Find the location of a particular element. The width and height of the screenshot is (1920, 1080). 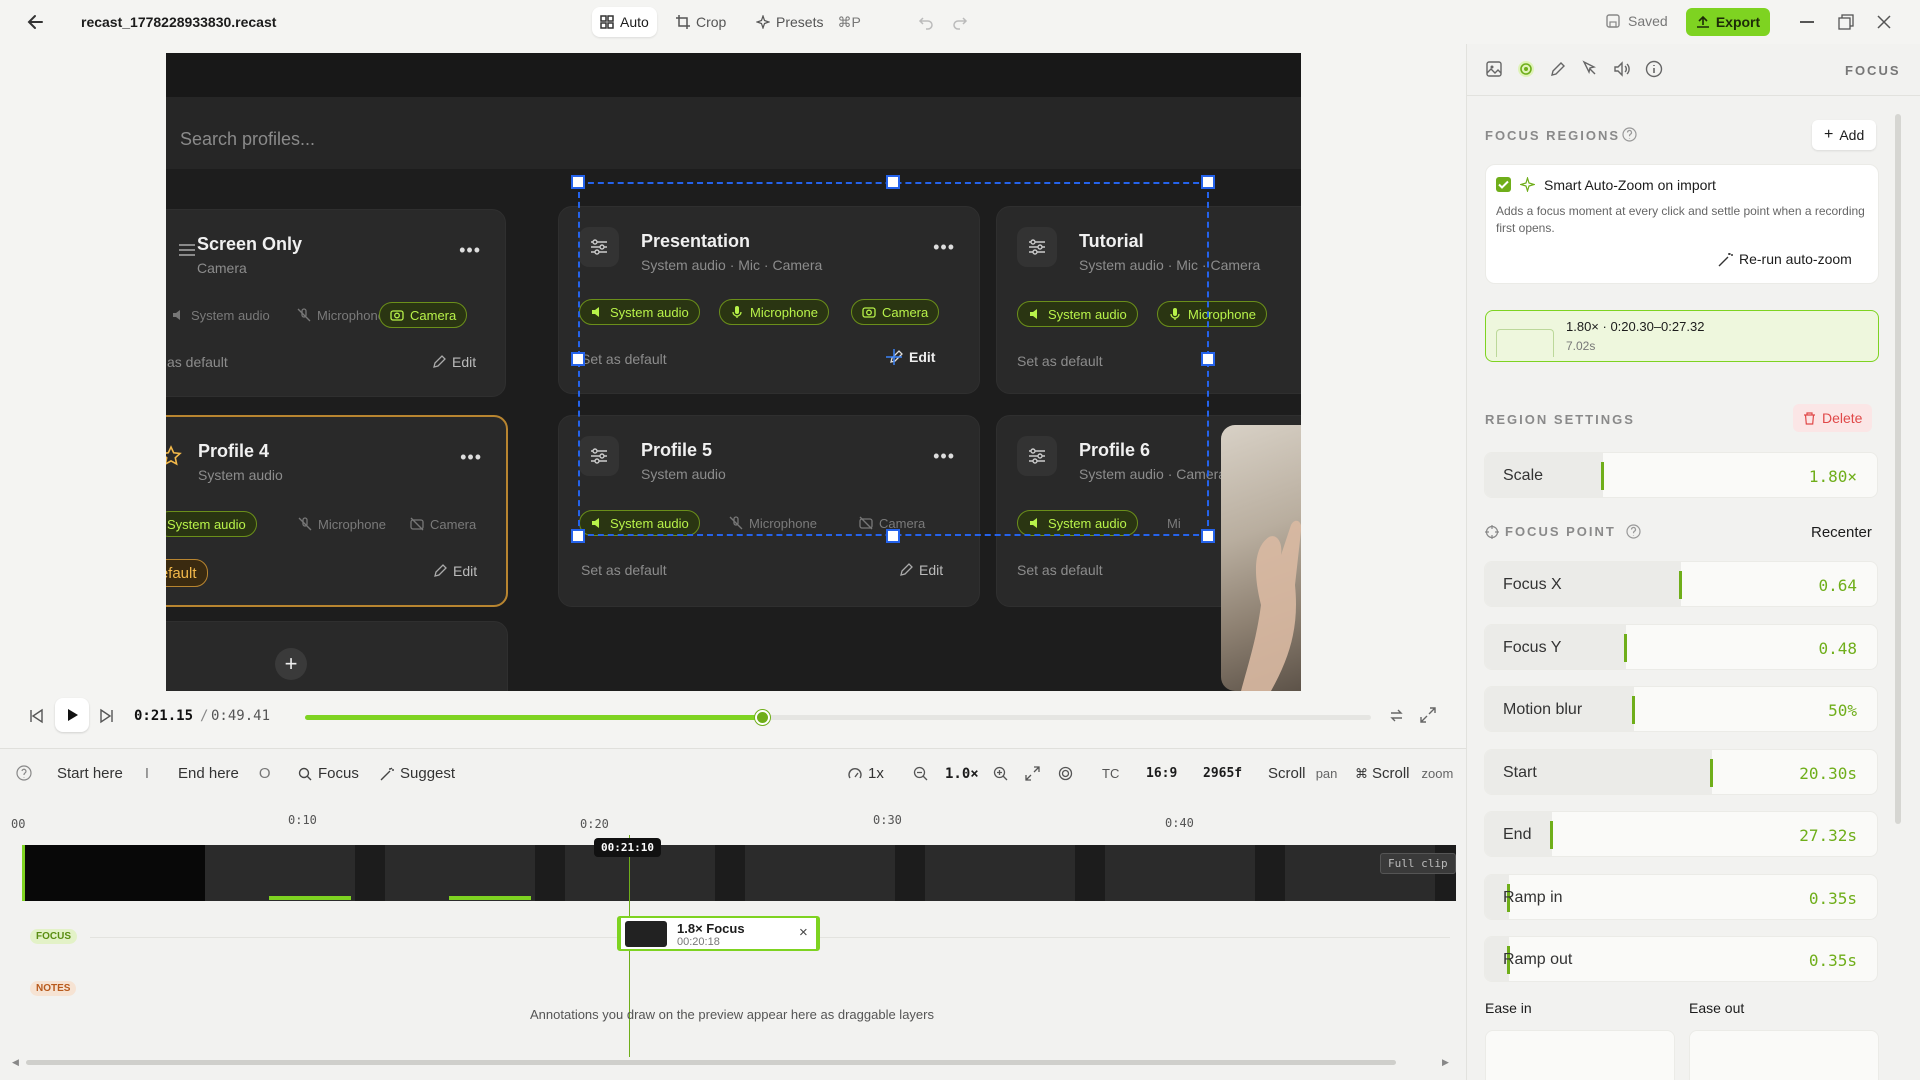

focus-region-item: 1.80× · 0:20.30–0:27.32 7.02s is located at coordinates (1682, 336).